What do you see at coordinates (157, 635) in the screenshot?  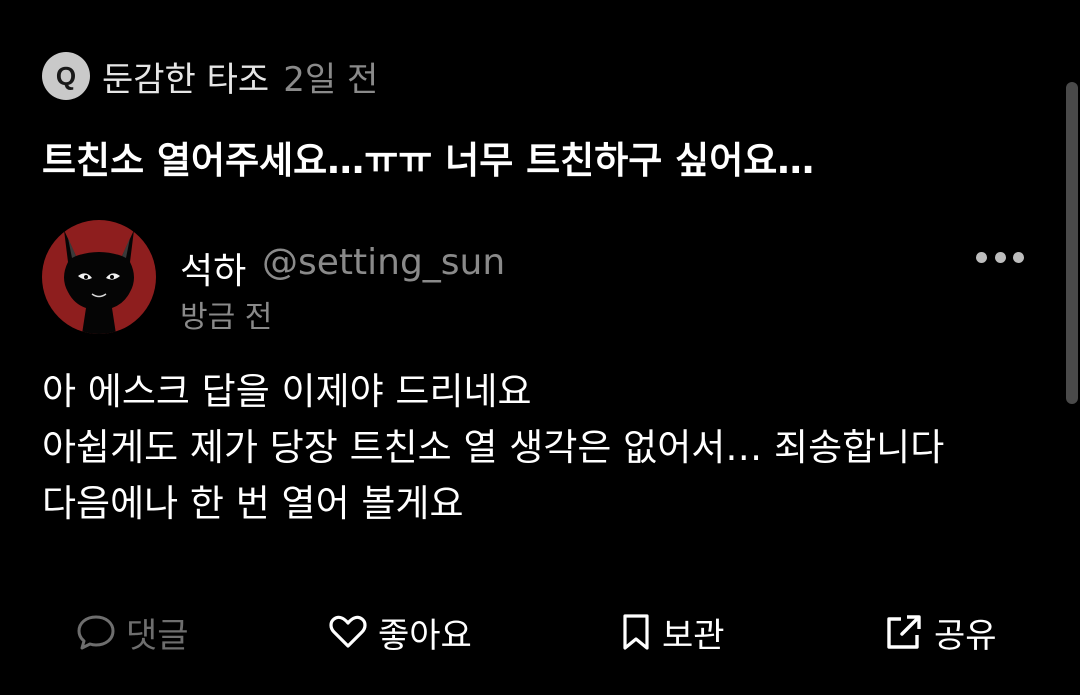 I see `comment-label: 댓글` at bounding box center [157, 635].